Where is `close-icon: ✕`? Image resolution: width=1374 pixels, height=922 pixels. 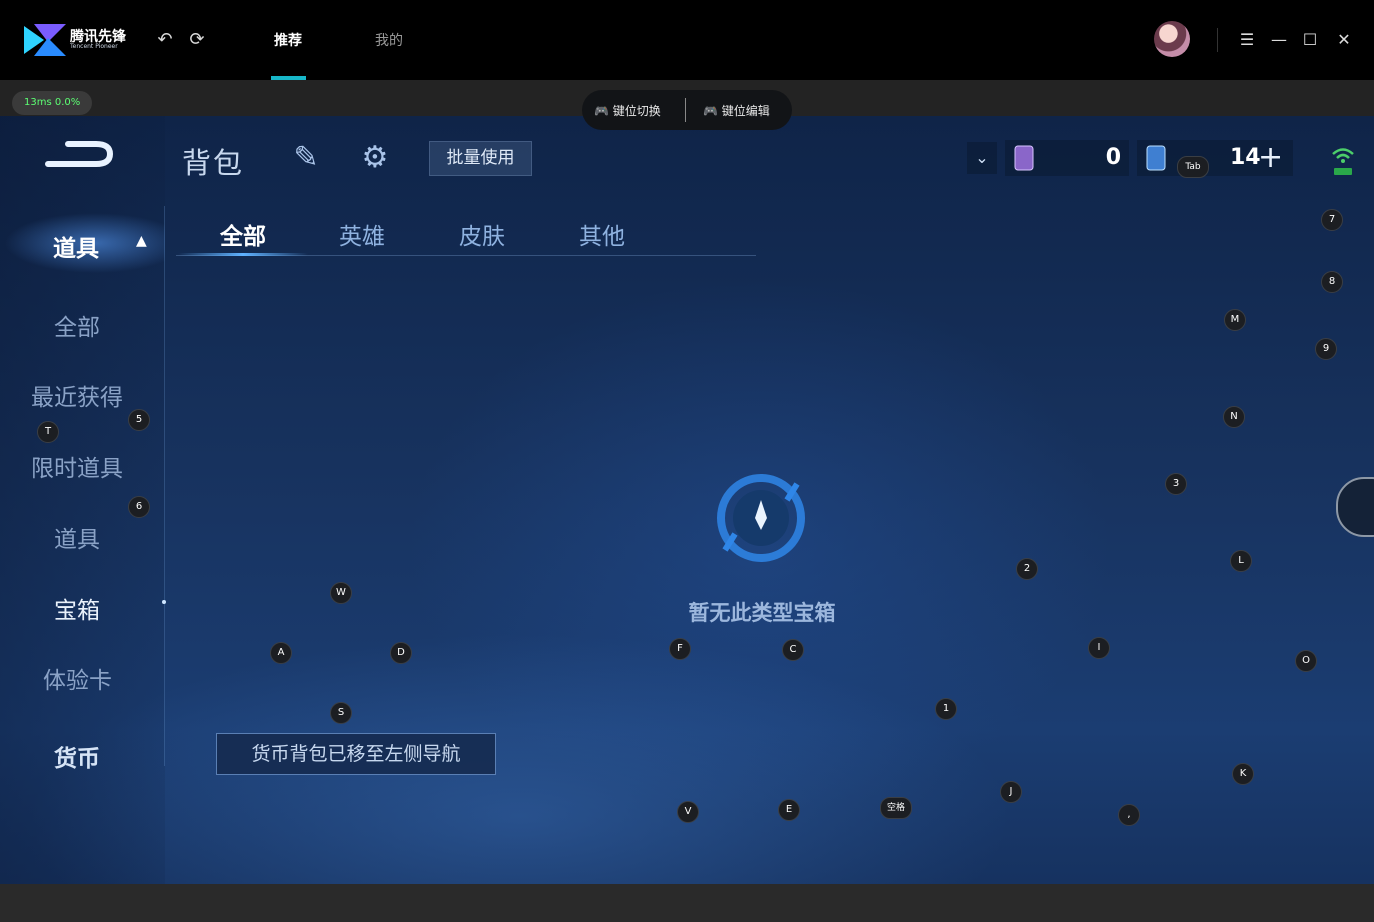 close-icon: ✕ is located at coordinates (1344, 40).